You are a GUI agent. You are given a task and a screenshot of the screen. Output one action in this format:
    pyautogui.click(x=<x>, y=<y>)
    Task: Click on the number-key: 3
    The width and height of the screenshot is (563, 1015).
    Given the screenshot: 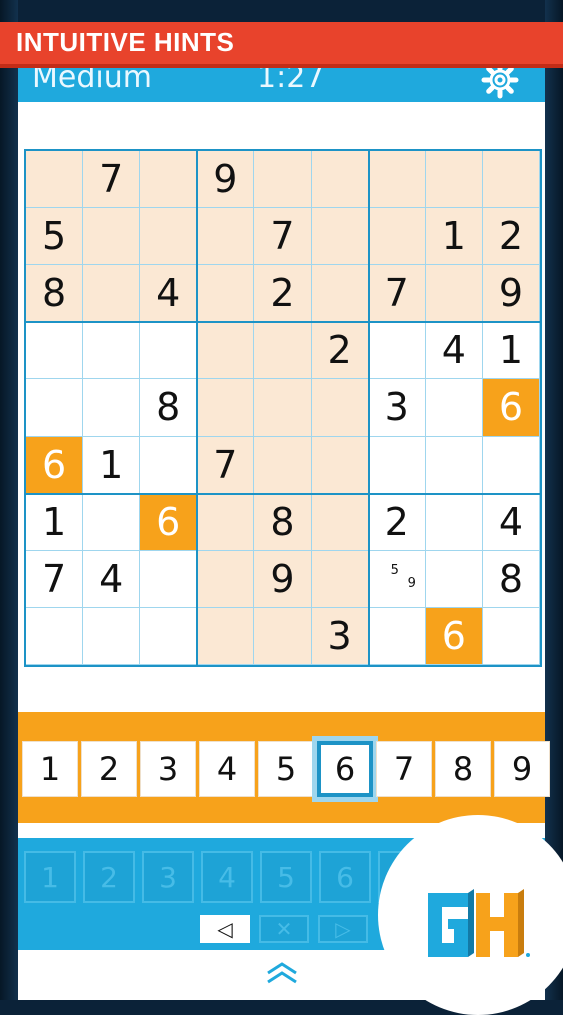 What is the action you would take?
    pyautogui.click(x=168, y=769)
    